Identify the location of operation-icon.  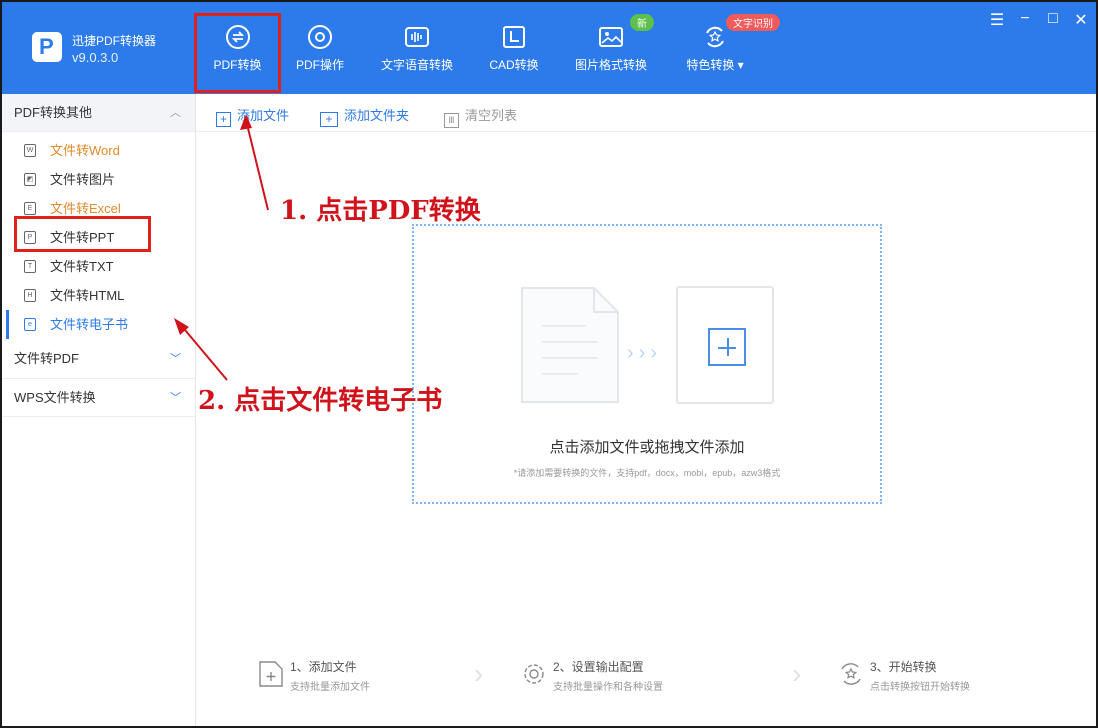
(320, 37).